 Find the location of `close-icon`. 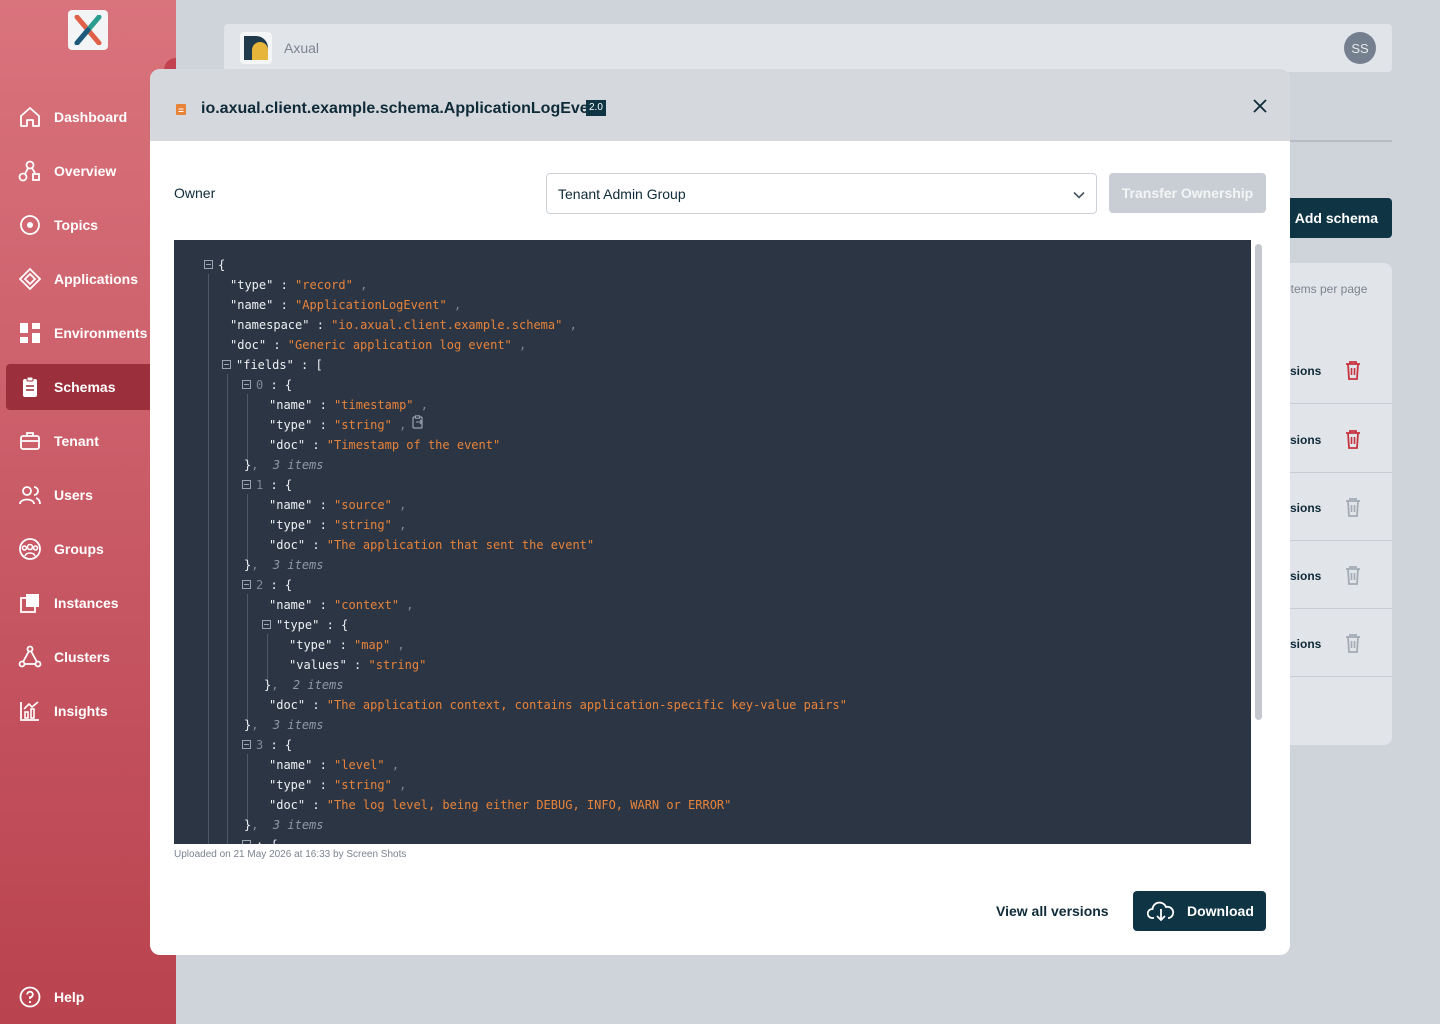

close-icon is located at coordinates (1260, 106).